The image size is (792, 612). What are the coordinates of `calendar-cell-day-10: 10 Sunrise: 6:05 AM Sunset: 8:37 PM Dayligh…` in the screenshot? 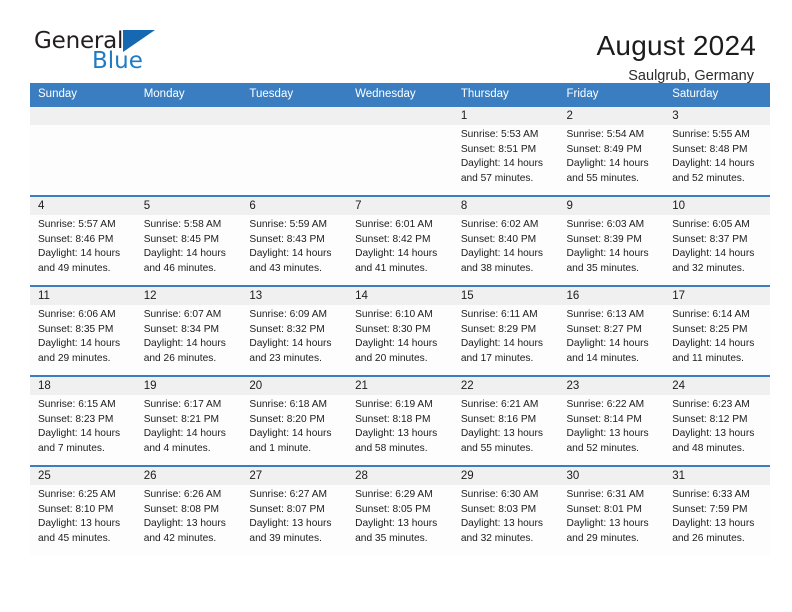 It's located at (717, 240).